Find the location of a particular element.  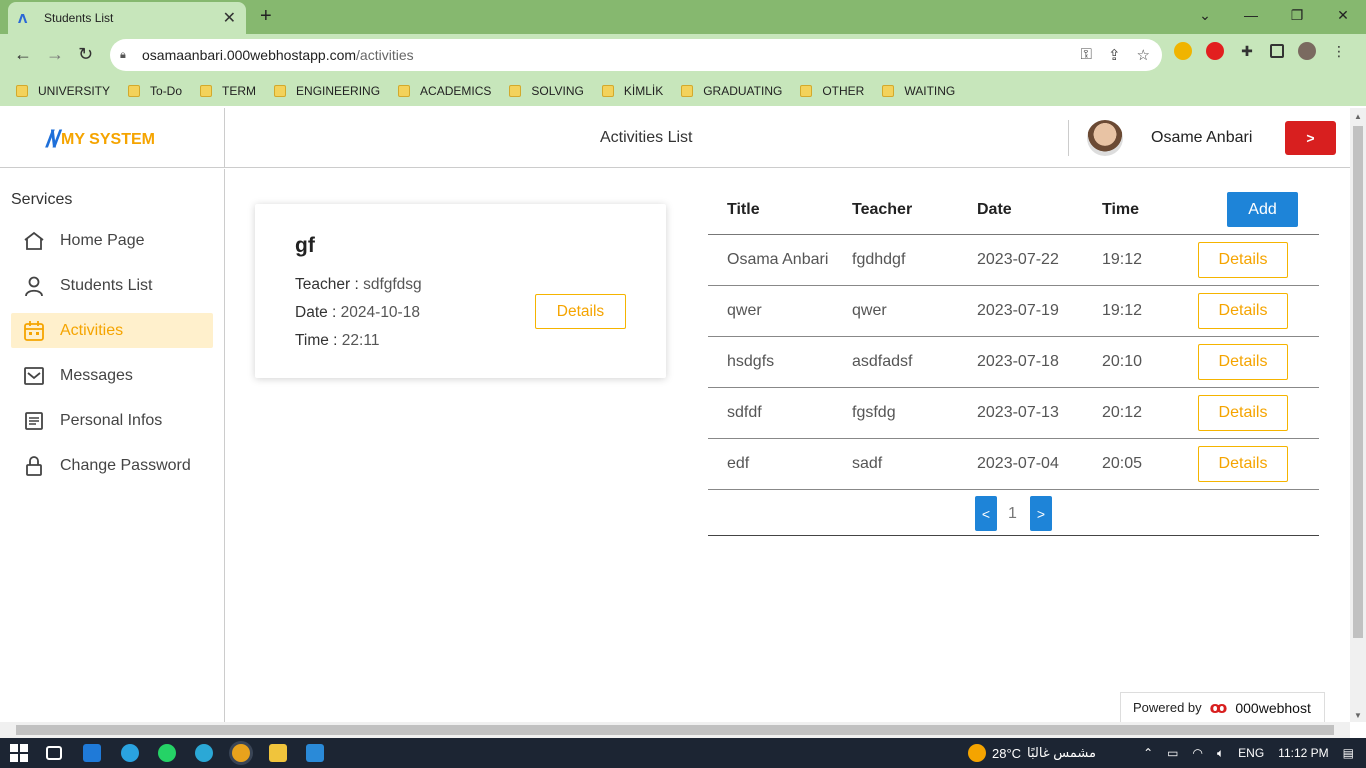

bookmark-folder: GRADUATING is located at coordinates (731, 91).